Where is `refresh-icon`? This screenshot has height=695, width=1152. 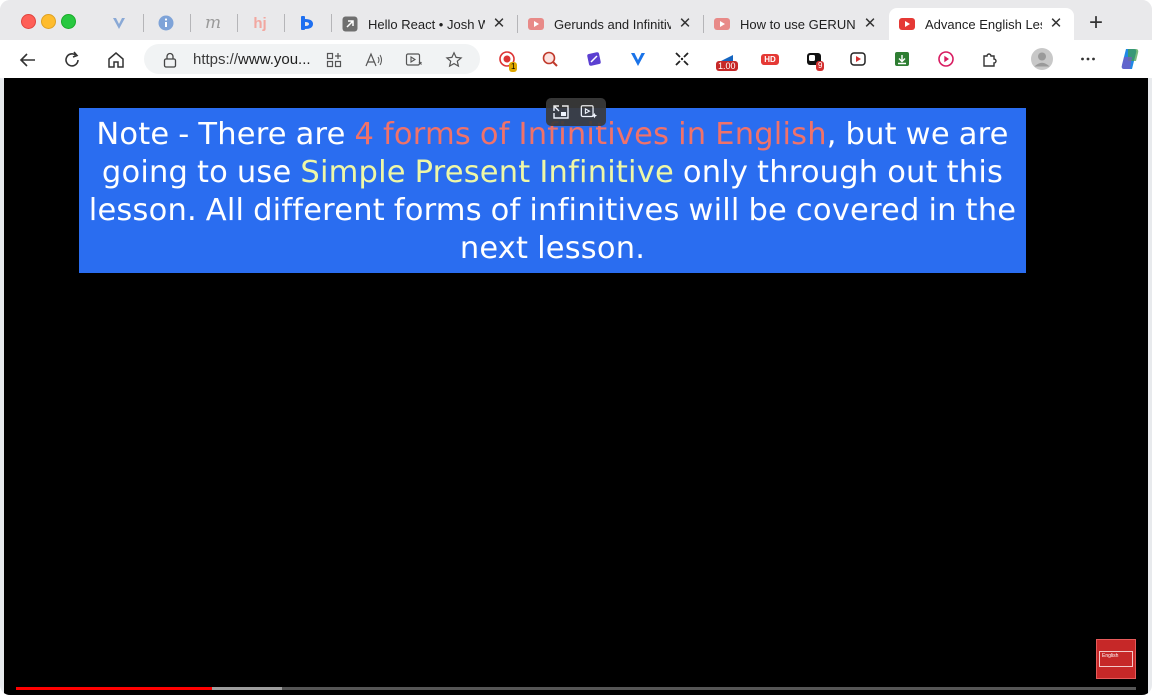
refresh-icon is located at coordinates (72, 59).